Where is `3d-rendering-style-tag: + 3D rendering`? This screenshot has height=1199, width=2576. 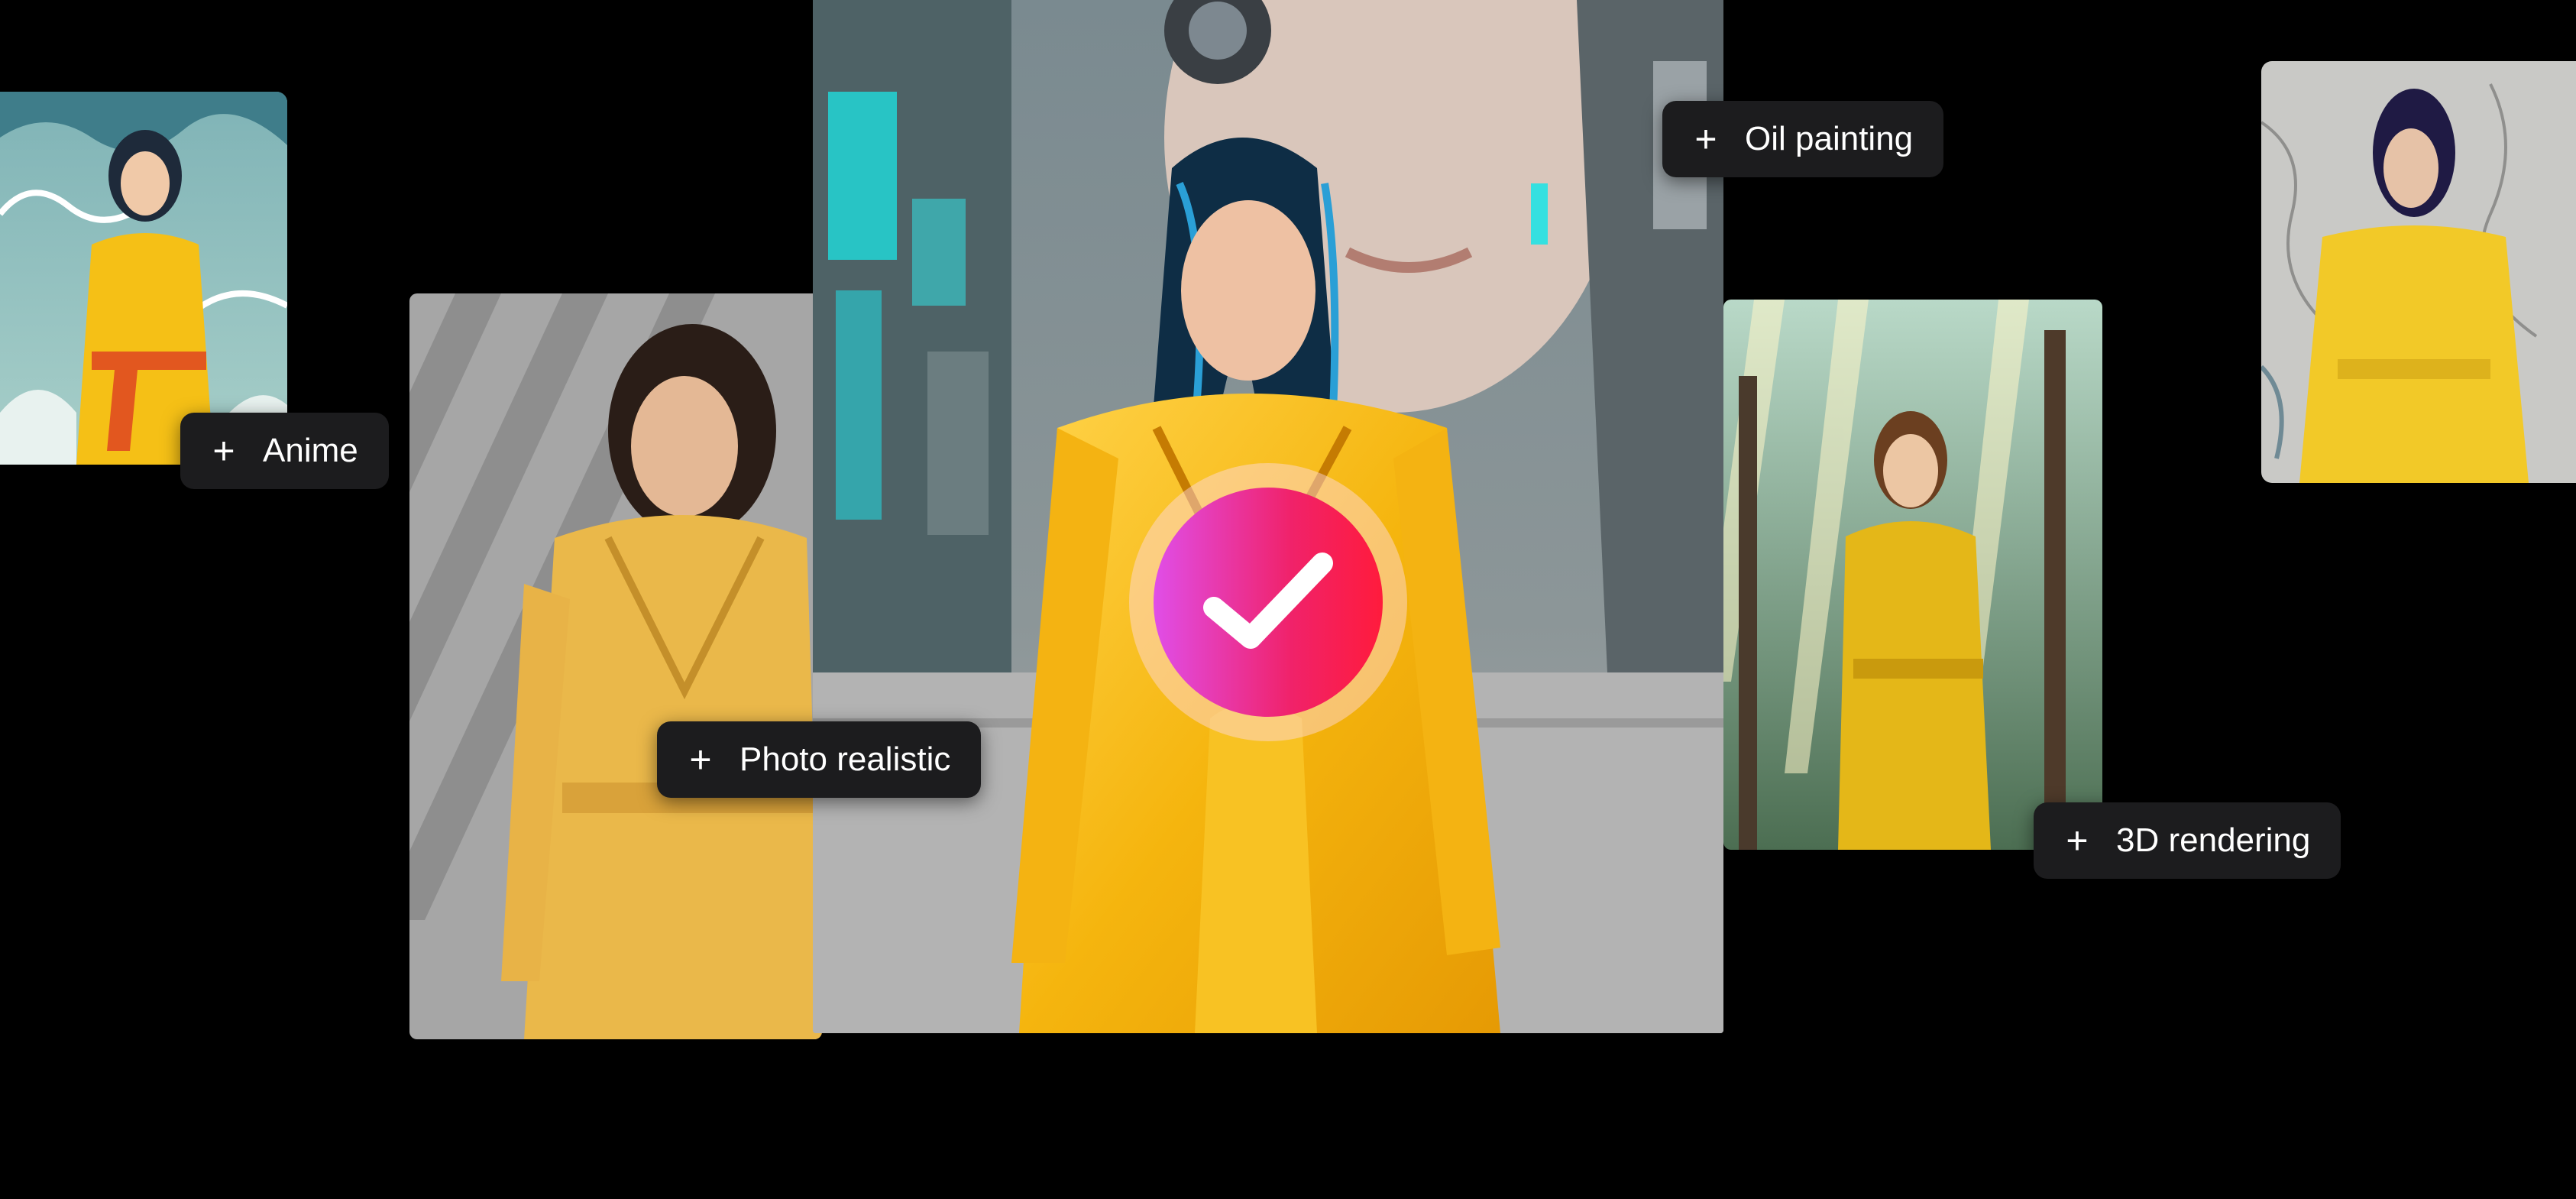 3d-rendering-style-tag: + 3D rendering is located at coordinates (2187, 841).